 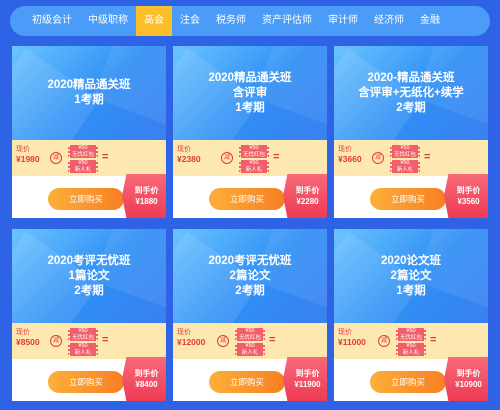 I want to click on current-price: ¥12000, so click(x=191, y=342).